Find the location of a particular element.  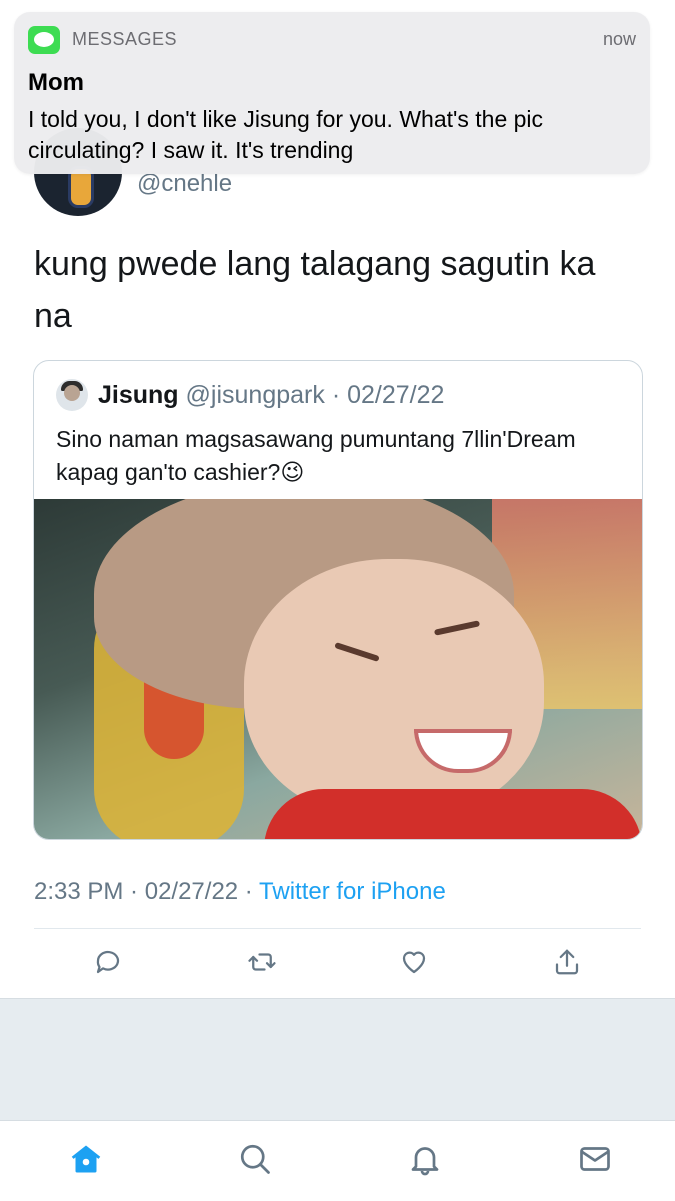

home-icon is located at coordinates (86, 1159).